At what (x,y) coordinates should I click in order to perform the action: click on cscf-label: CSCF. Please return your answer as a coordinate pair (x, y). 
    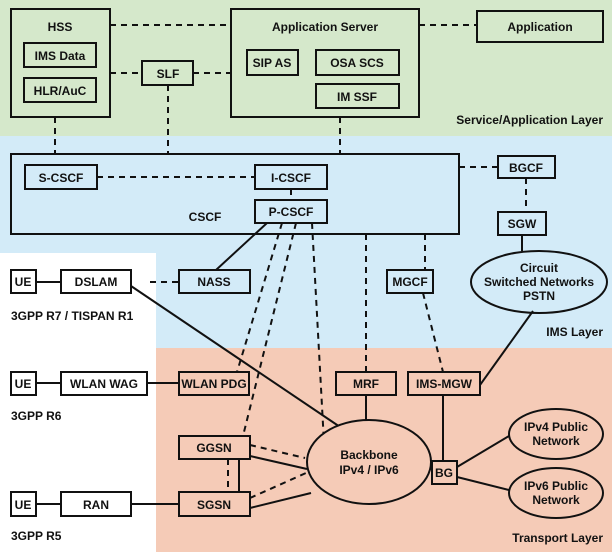
    Looking at the image, I should click on (205, 217).